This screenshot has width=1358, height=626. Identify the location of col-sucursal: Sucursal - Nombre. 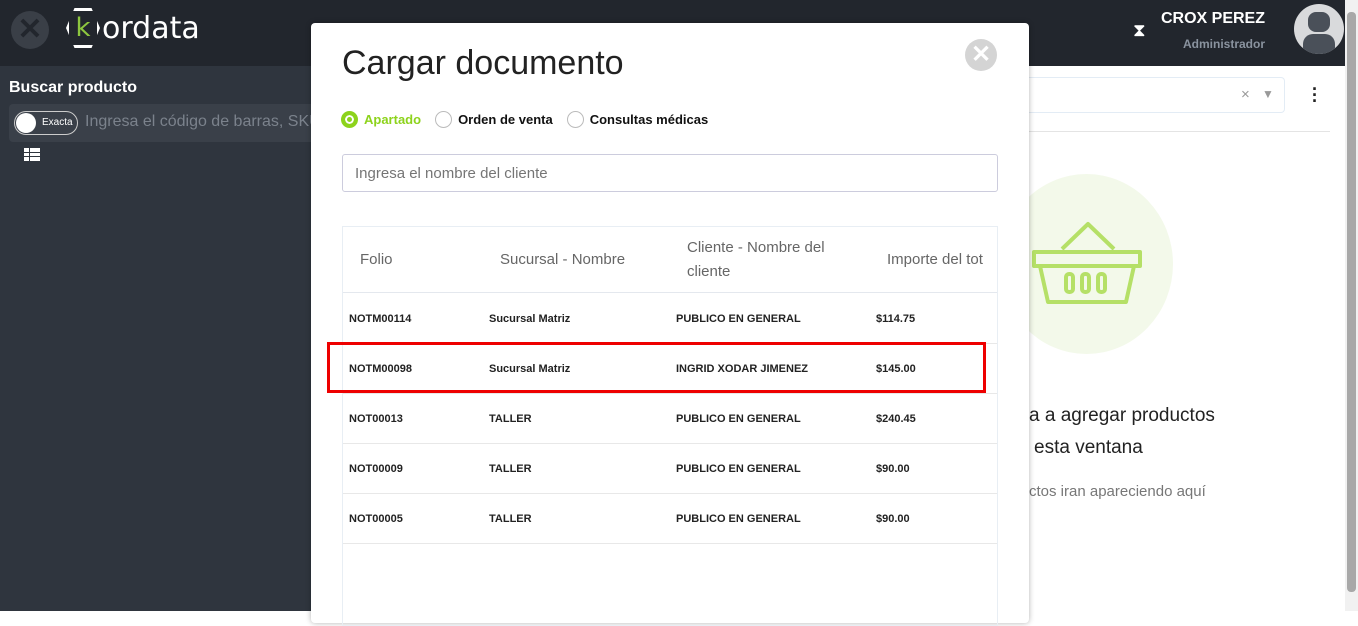
(562, 260).